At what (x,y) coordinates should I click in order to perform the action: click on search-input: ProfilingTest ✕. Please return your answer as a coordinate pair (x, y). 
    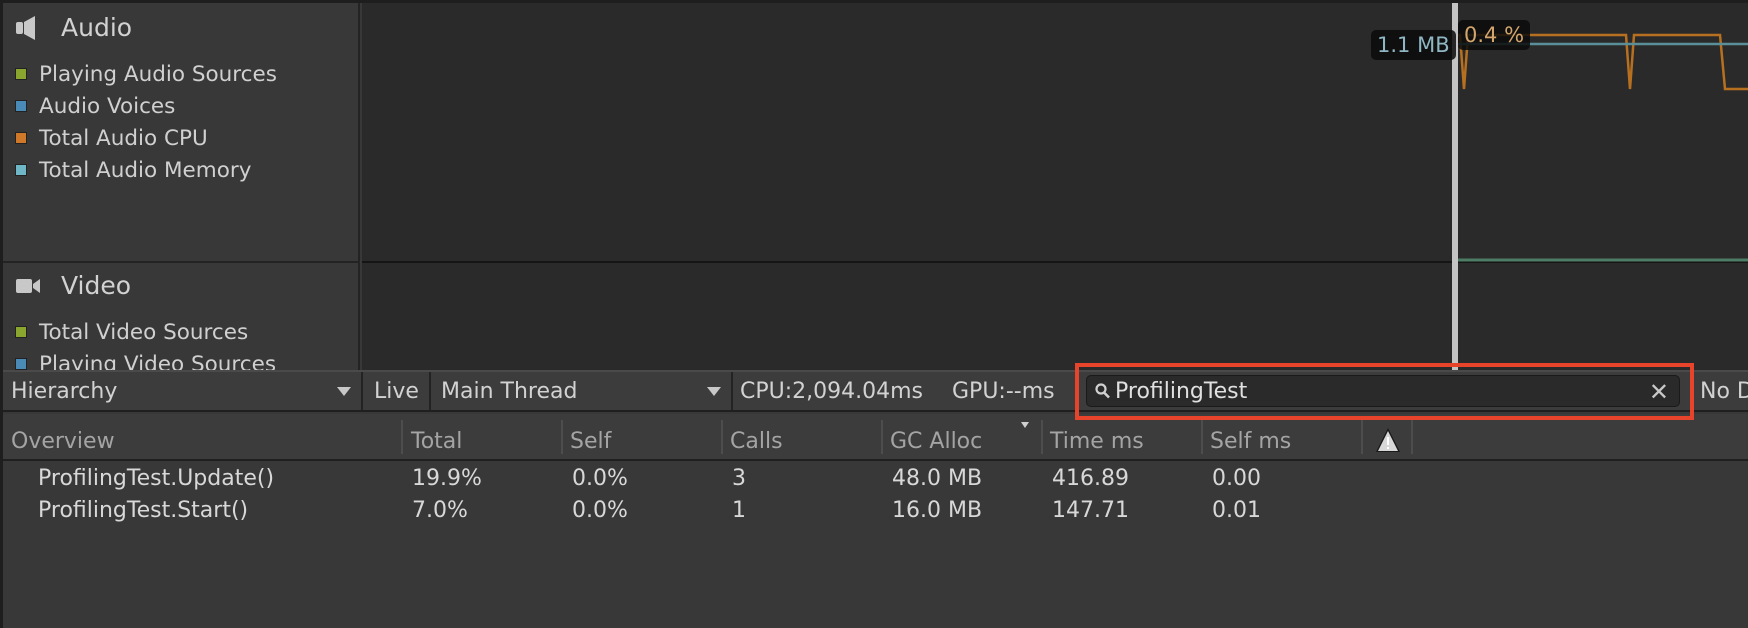
    Looking at the image, I should click on (1383, 391).